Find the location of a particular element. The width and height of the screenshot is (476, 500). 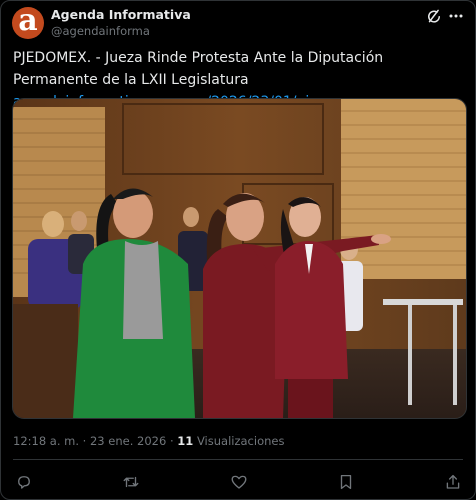

bookmark-button is located at coordinates (346, 482).